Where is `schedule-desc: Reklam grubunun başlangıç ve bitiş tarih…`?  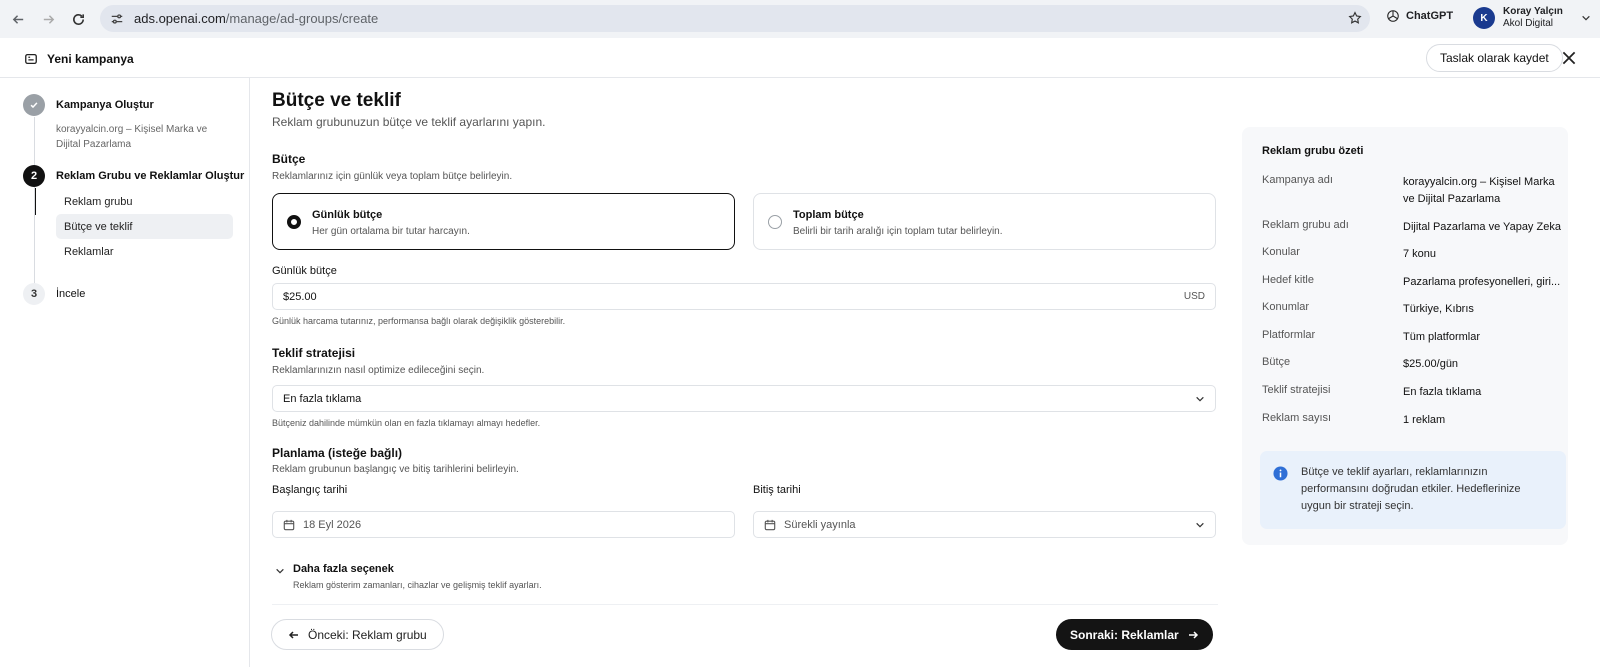 schedule-desc: Reklam grubunun başlangıç ve bitiş tarih… is located at coordinates (395, 469).